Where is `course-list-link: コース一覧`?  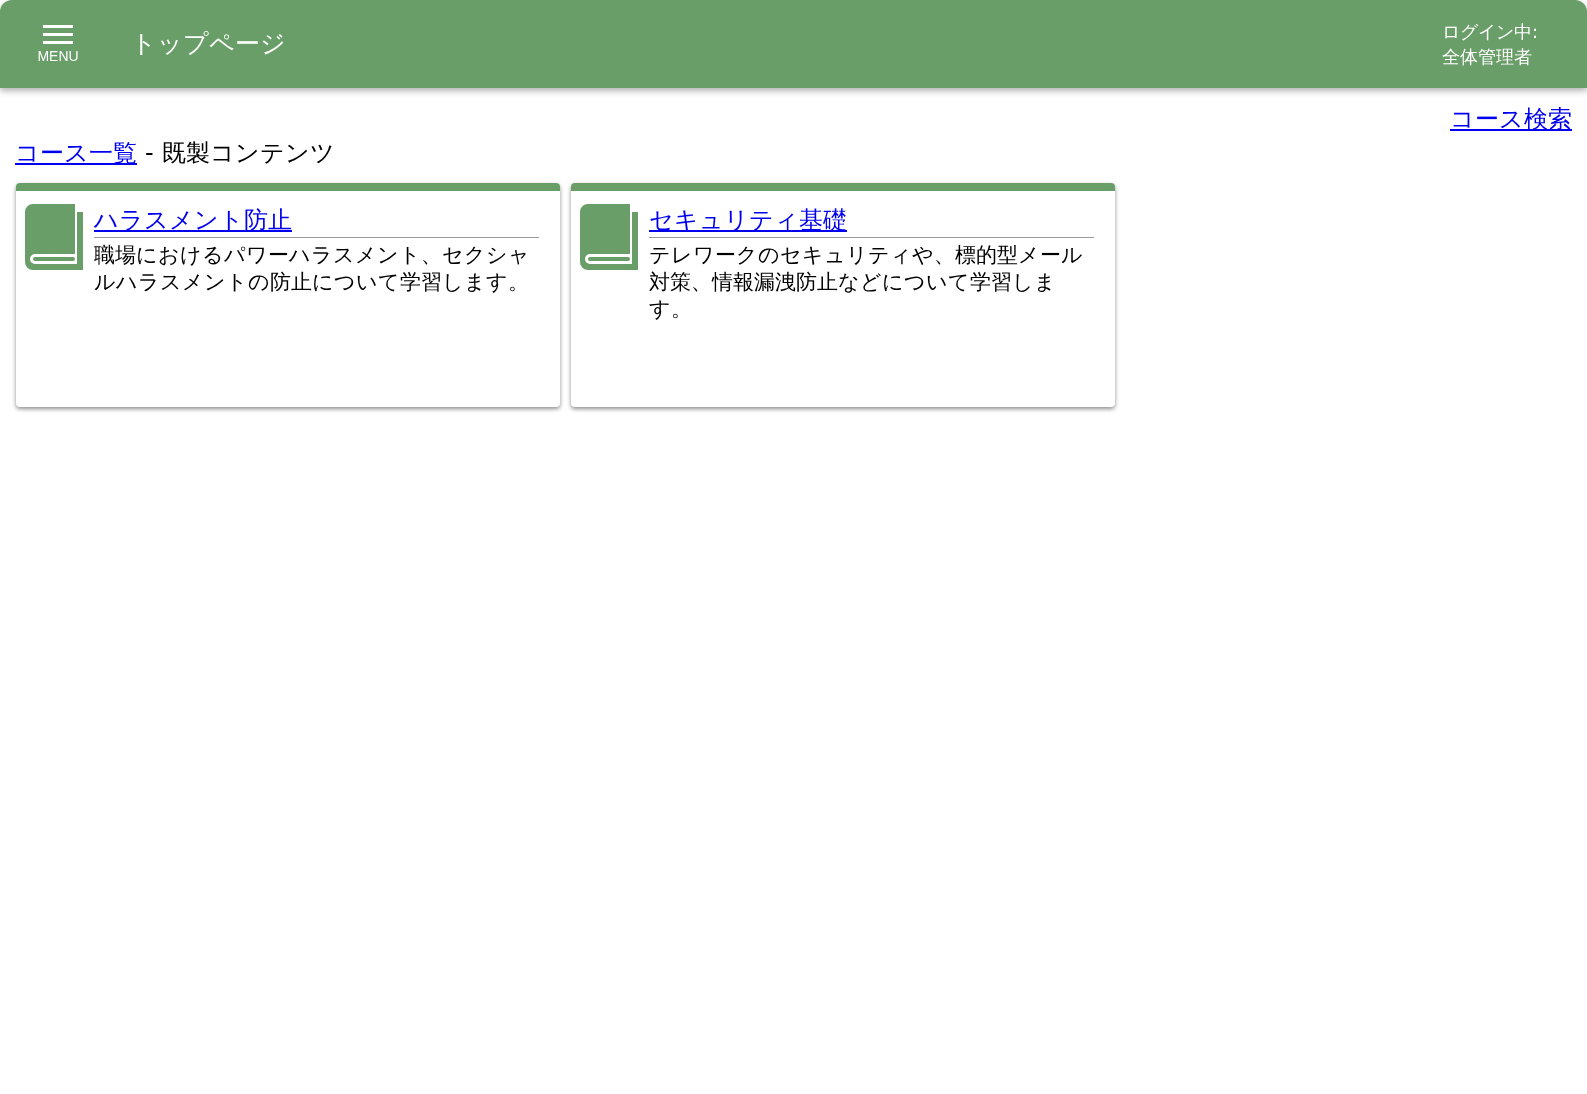
course-list-link: コース一覧 is located at coordinates (76, 153).